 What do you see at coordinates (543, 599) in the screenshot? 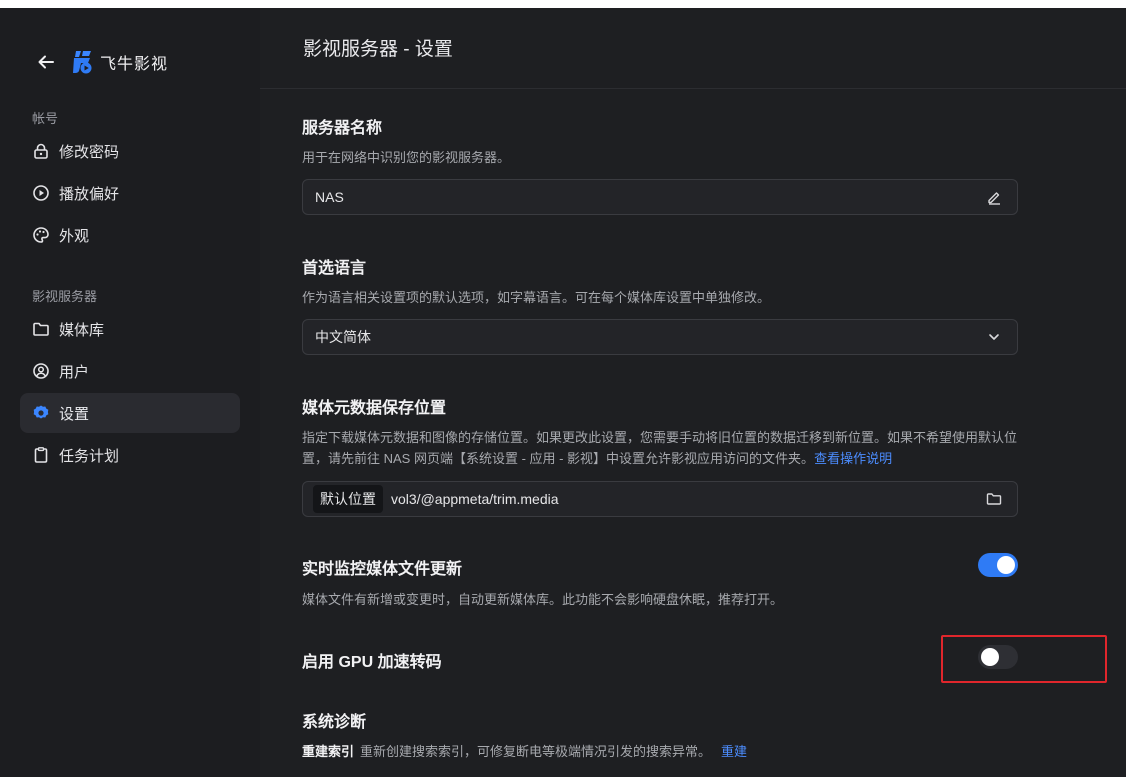
I see `realtime-monitor-desc: 媒体文件有新增或变更时，自动更新媒体库。此功能不会影响硬盘休眠，推荐打开。` at bounding box center [543, 599].